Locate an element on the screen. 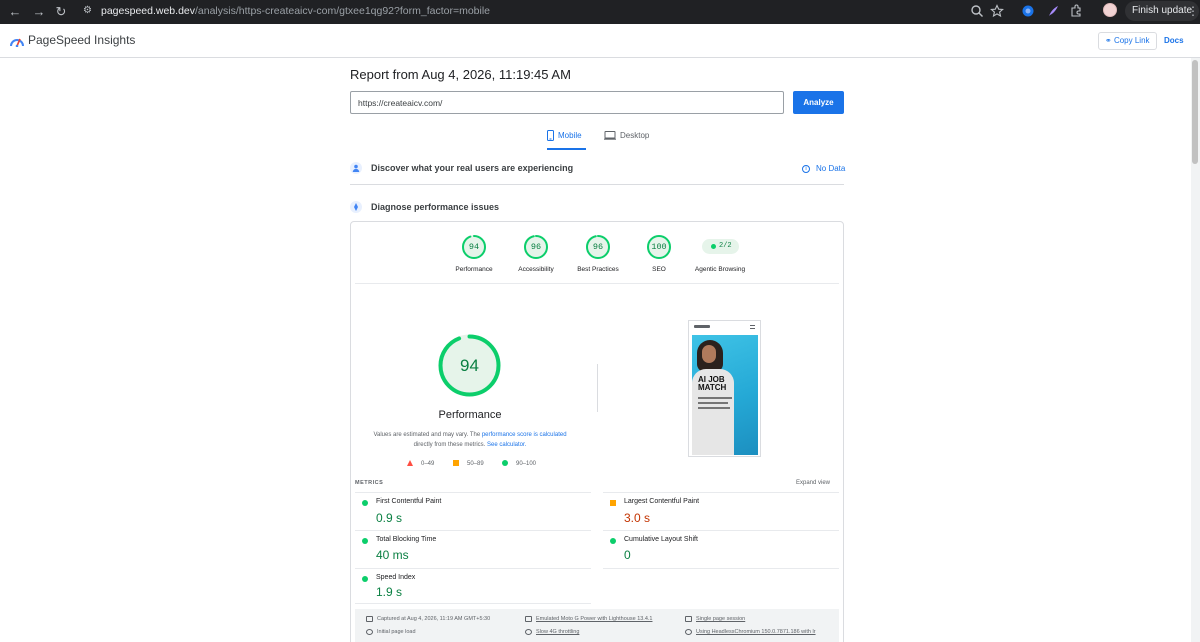 The image size is (1200, 642). copy-link-button: ⚭ Copy Link is located at coordinates (1127, 41).